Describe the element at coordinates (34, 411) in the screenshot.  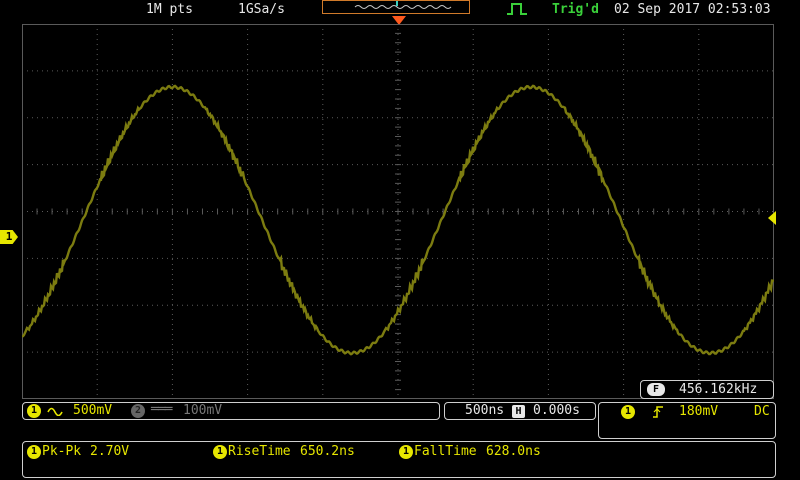
I see `channel1-badge: 1` at that location.